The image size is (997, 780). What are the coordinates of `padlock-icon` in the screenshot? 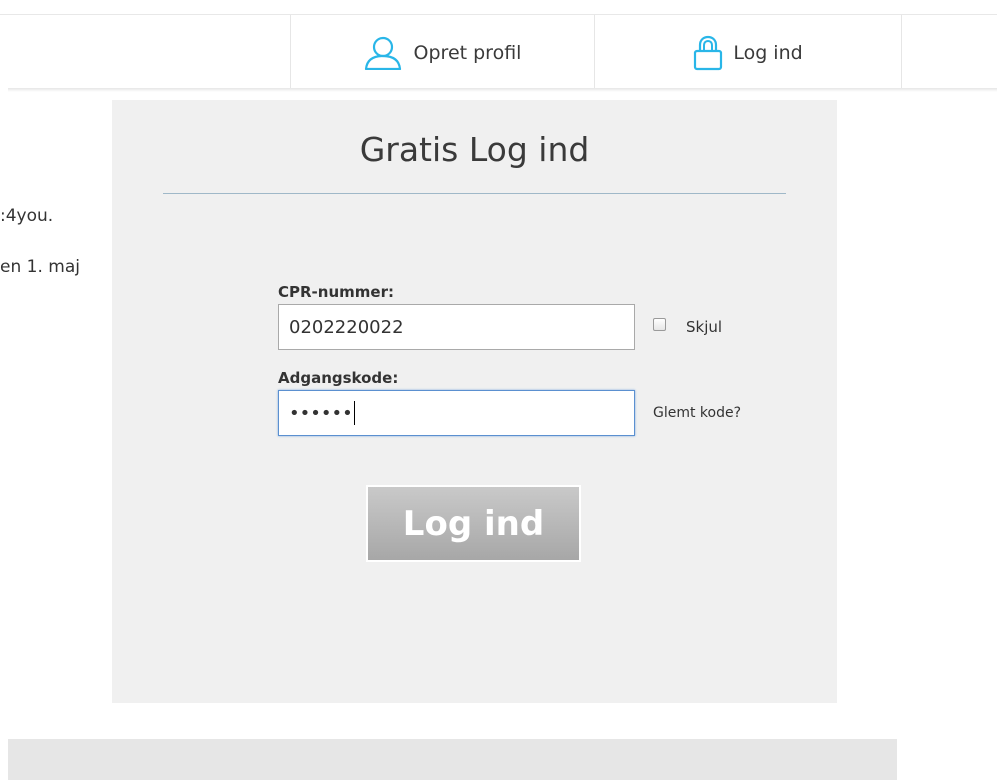 It's located at (708, 53).